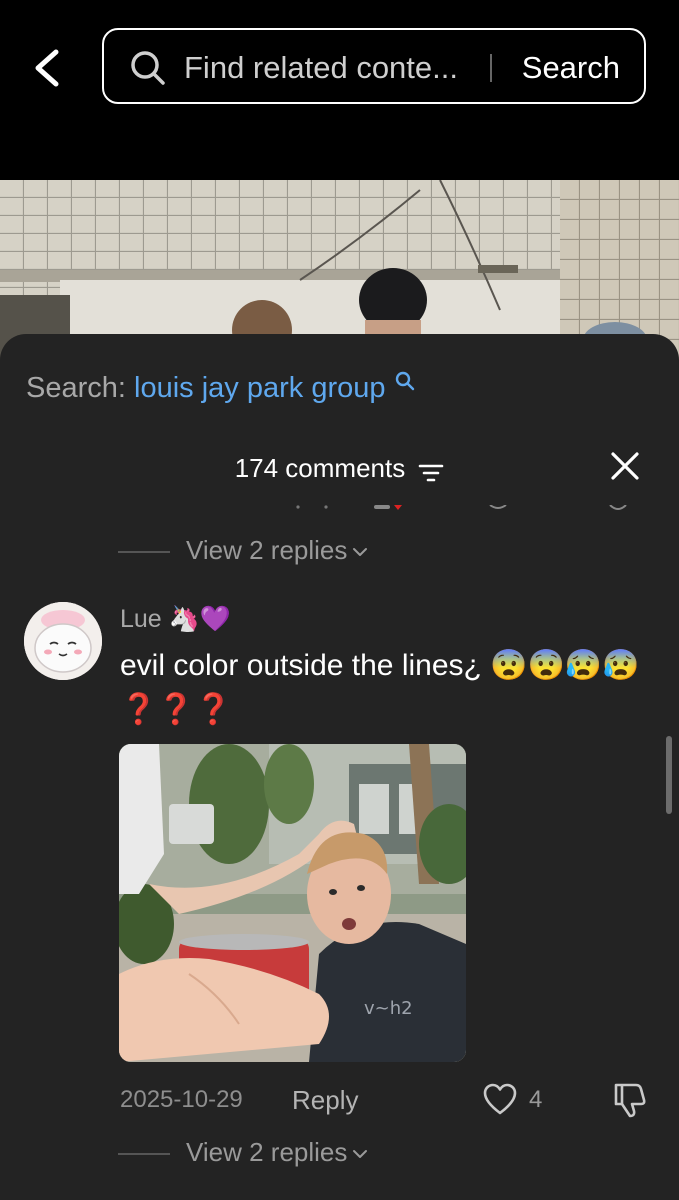  I want to click on dislike-button, so click(628, 1100).